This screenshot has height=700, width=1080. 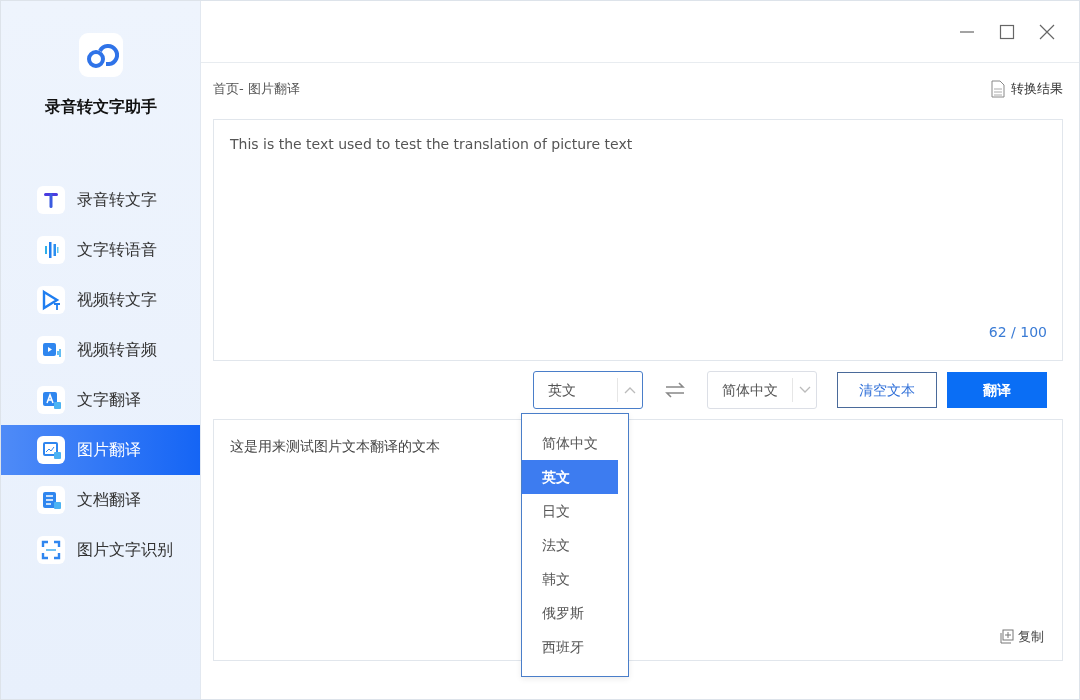 I want to click on dropdown-option: 英文, so click(x=570, y=477).